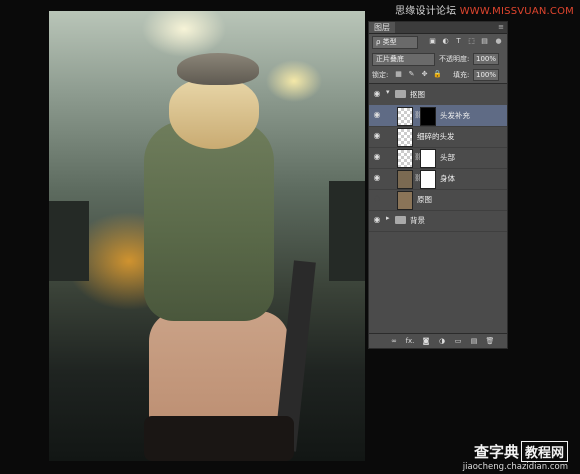  I want to click on watermark-top: 思缘设计论坛 WWW.MISSVUAN.COM, so click(484, 9).